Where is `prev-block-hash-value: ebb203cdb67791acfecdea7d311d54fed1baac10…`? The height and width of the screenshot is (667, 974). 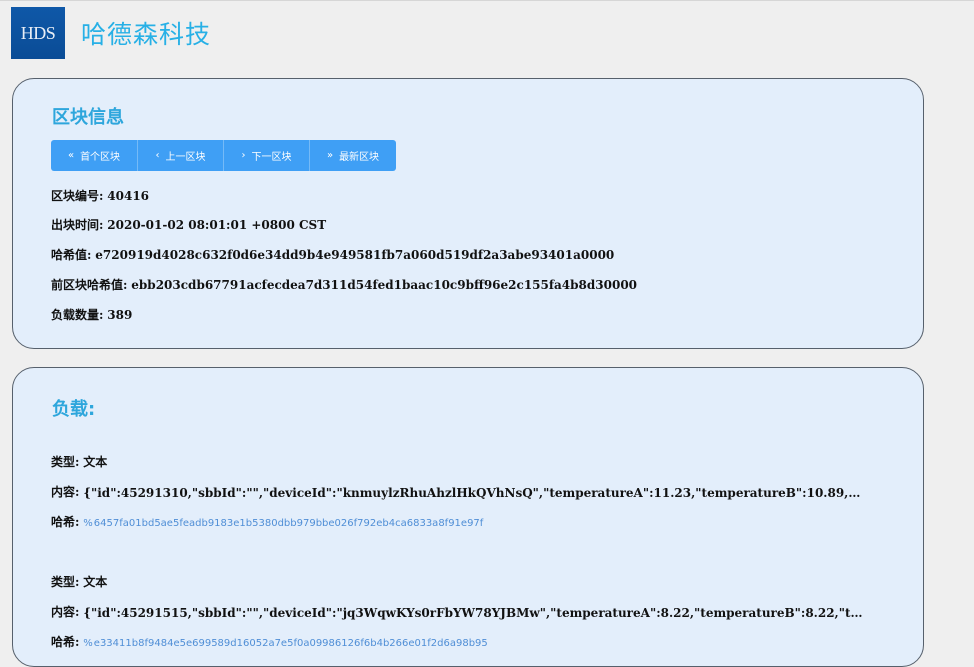
prev-block-hash-value: ebb203cdb67791acfecdea7d311d54fed1baac10… is located at coordinates (384, 285).